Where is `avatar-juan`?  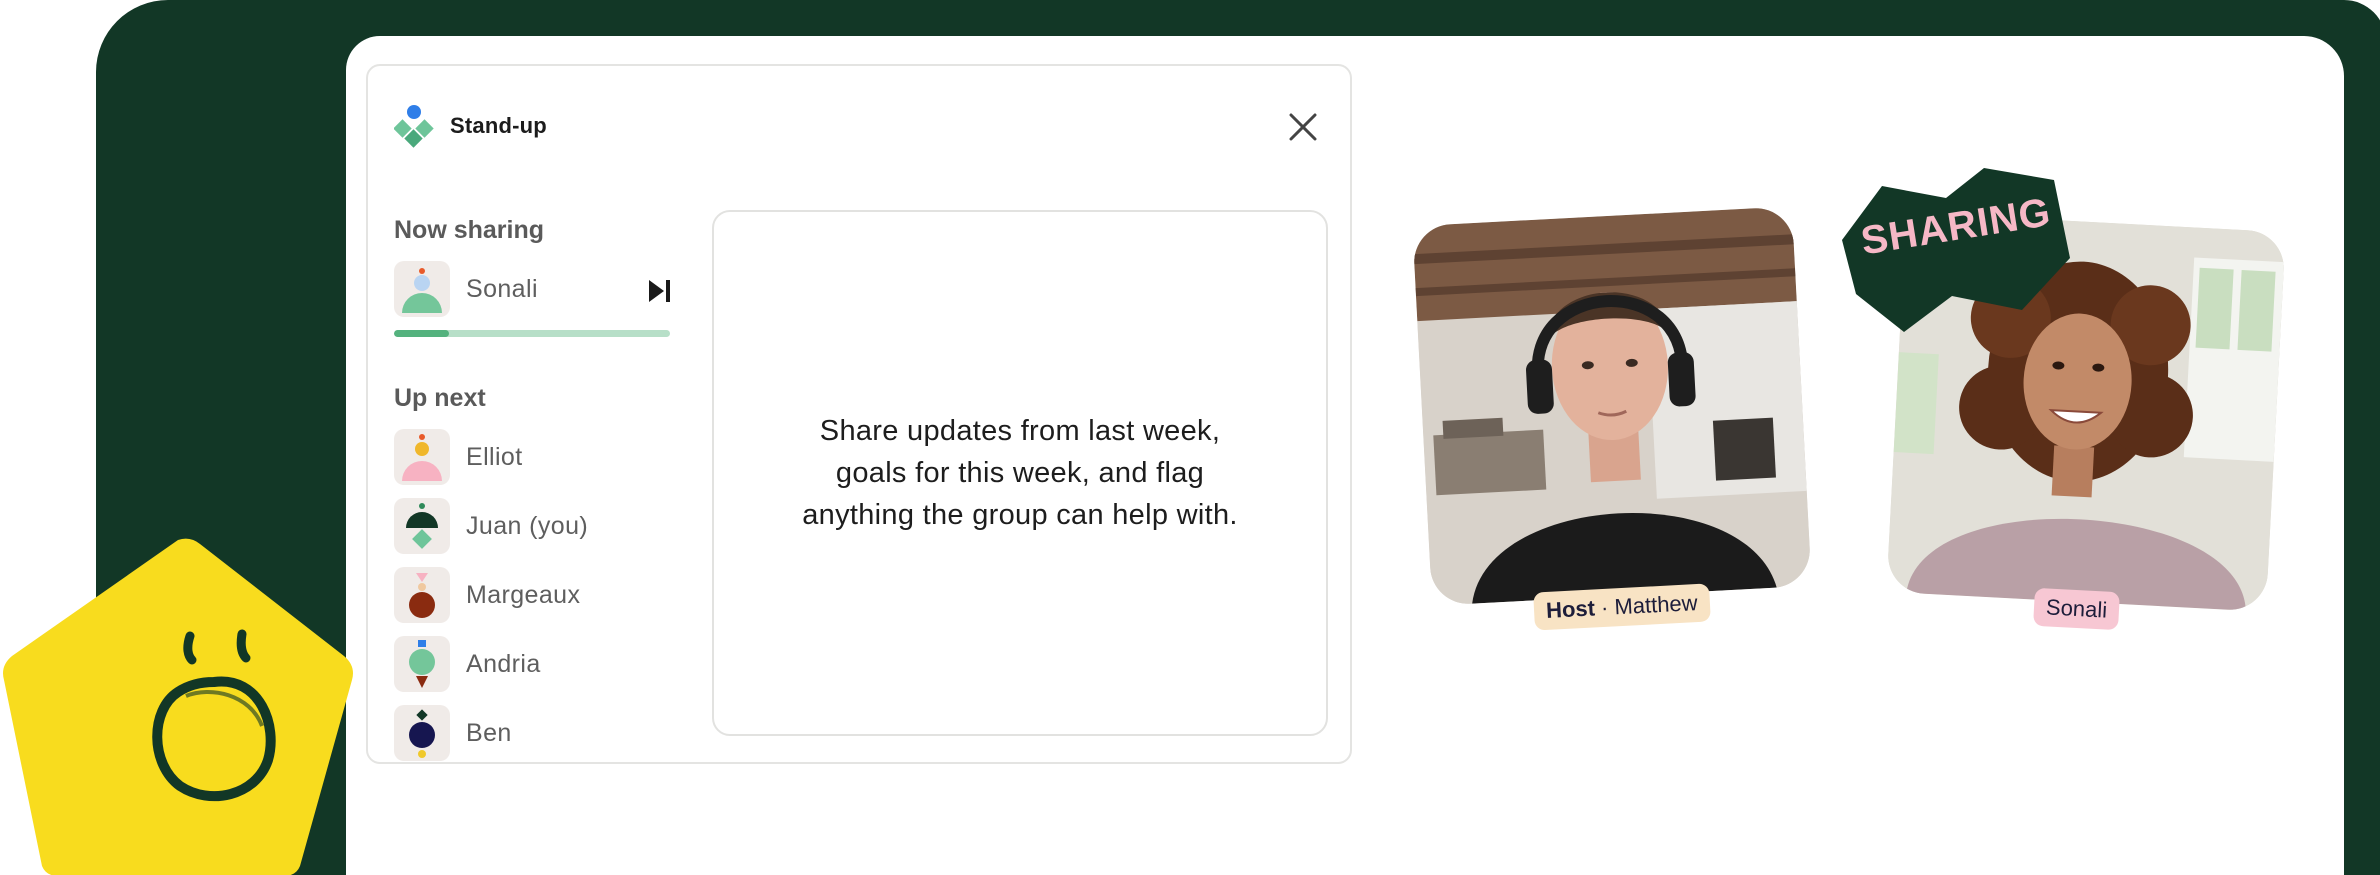 avatar-juan is located at coordinates (422, 526).